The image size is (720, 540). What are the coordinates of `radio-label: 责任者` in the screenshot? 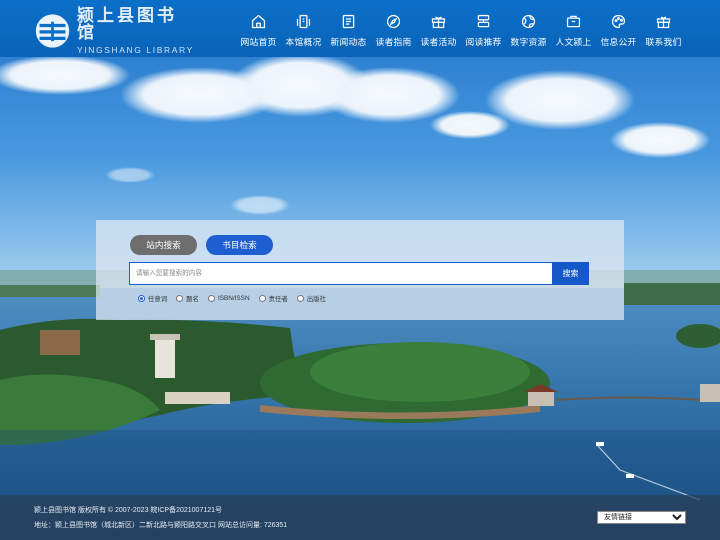 It's located at (278, 299).